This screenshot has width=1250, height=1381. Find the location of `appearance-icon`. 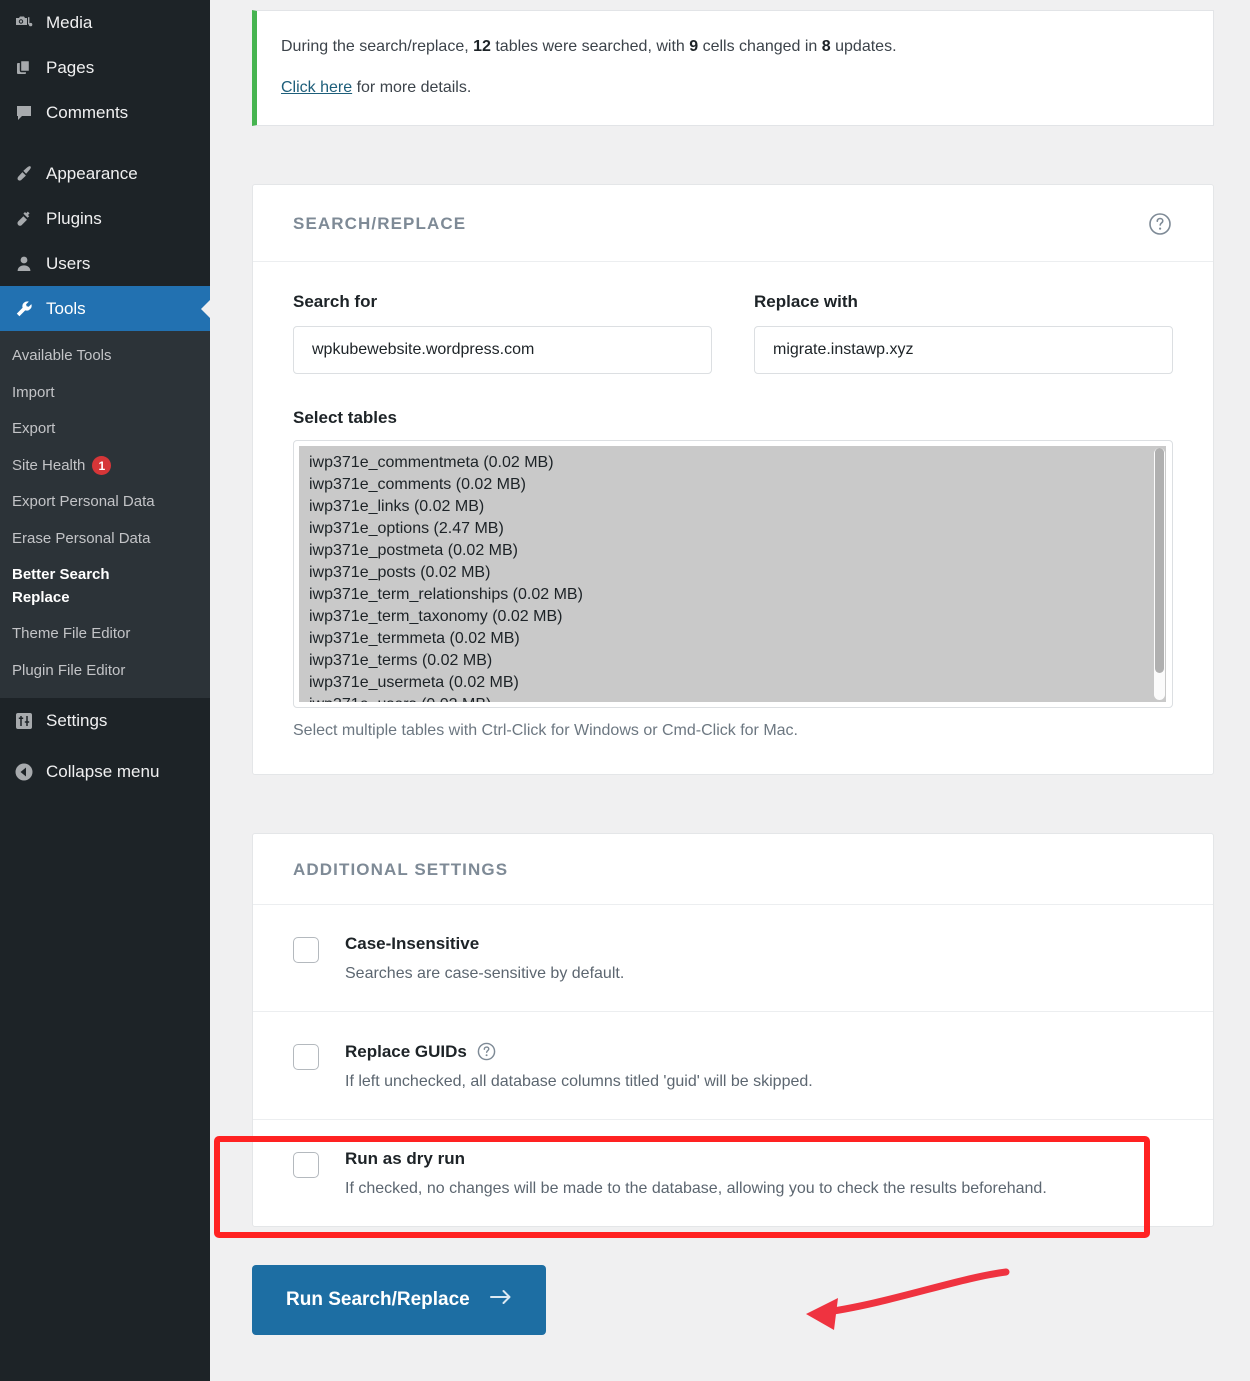

appearance-icon is located at coordinates (24, 174).